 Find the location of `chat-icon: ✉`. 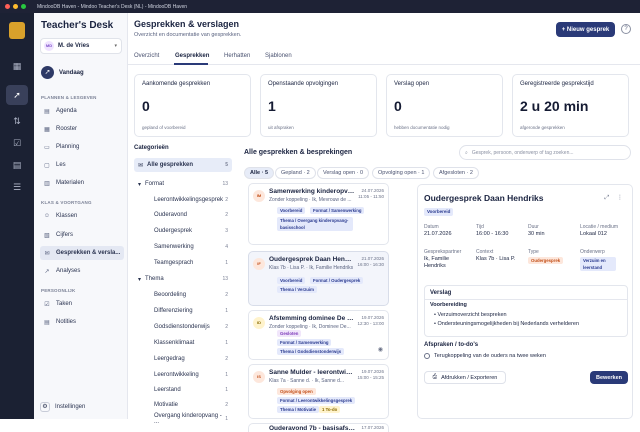

chat-icon: ✉ is located at coordinates (47, 253).